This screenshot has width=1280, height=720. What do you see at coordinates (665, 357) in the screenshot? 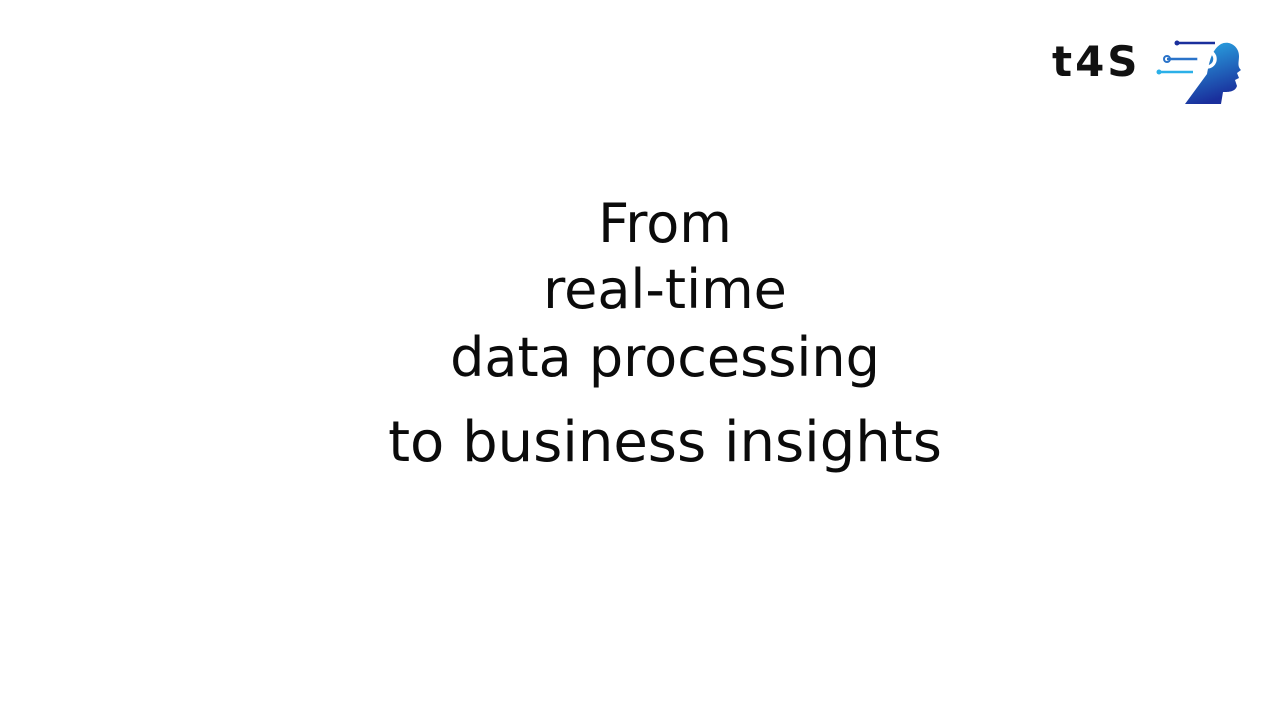
I see `headline-line-3: data processing` at bounding box center [665, 357].